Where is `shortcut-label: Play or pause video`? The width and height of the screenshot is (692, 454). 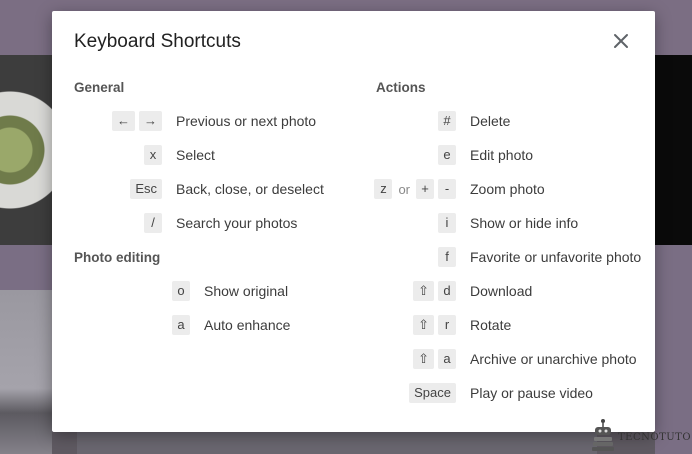 shortcut-label: Play or pause video is located at coordinates (531, 393).